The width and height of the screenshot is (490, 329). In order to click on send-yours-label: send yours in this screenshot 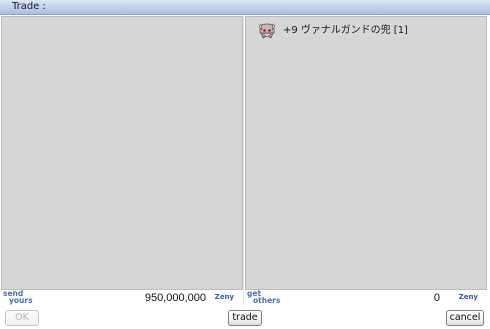, I will do `click(18, 297)`.